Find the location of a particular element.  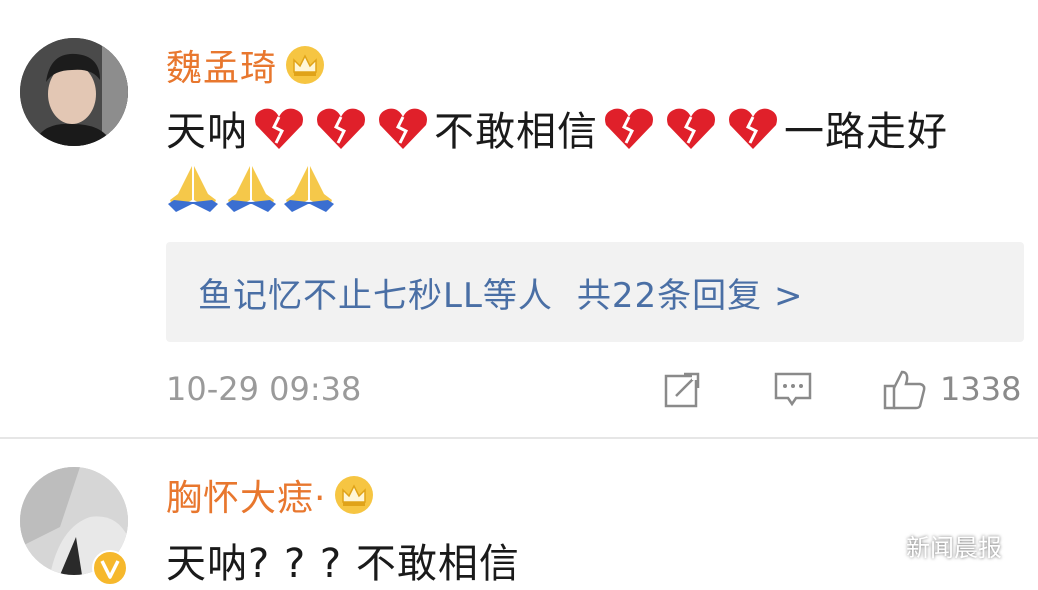

comment-text: 天呐? ? ? 不敢相信 is located at coordinates (343, 564).